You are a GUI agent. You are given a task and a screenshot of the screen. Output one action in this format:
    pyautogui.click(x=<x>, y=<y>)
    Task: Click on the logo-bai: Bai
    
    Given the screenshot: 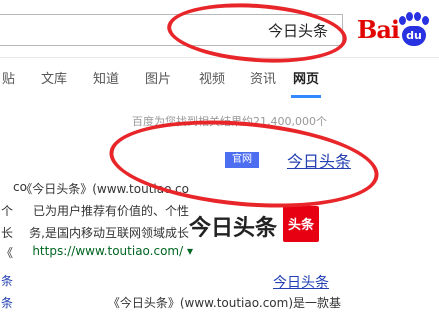 What is the action you would take?
    pyautogui.click(x=378, y=29)
    